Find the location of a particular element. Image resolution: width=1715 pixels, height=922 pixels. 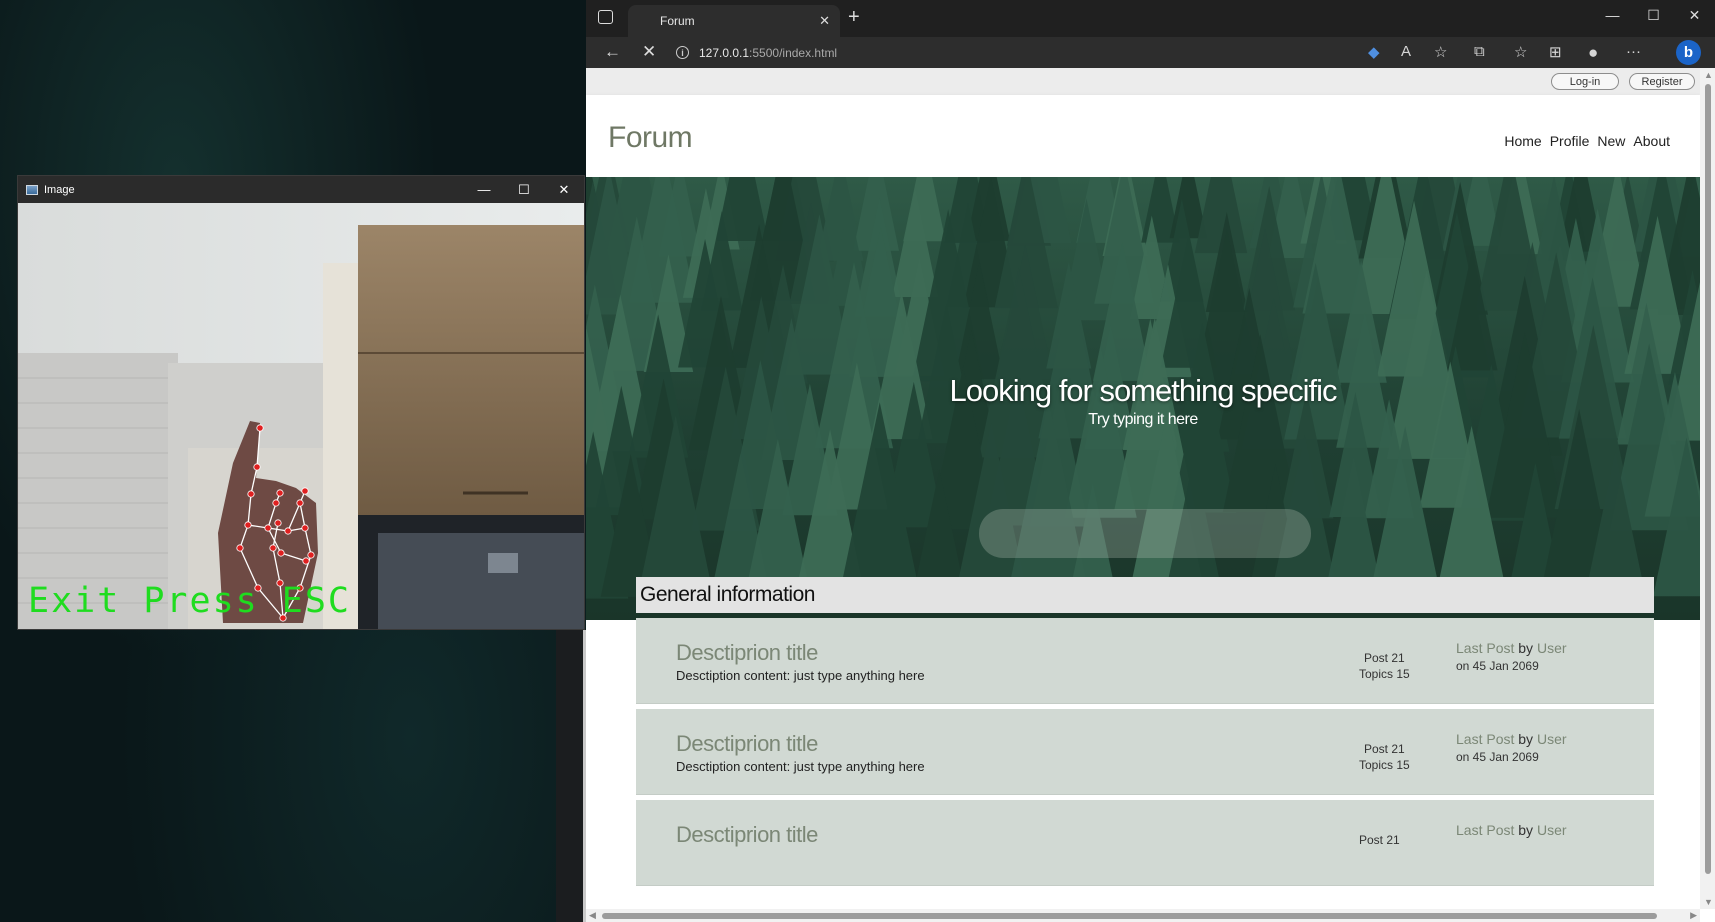

site-header: Forum Home Profile New About is located at coordinates (1143, 136).